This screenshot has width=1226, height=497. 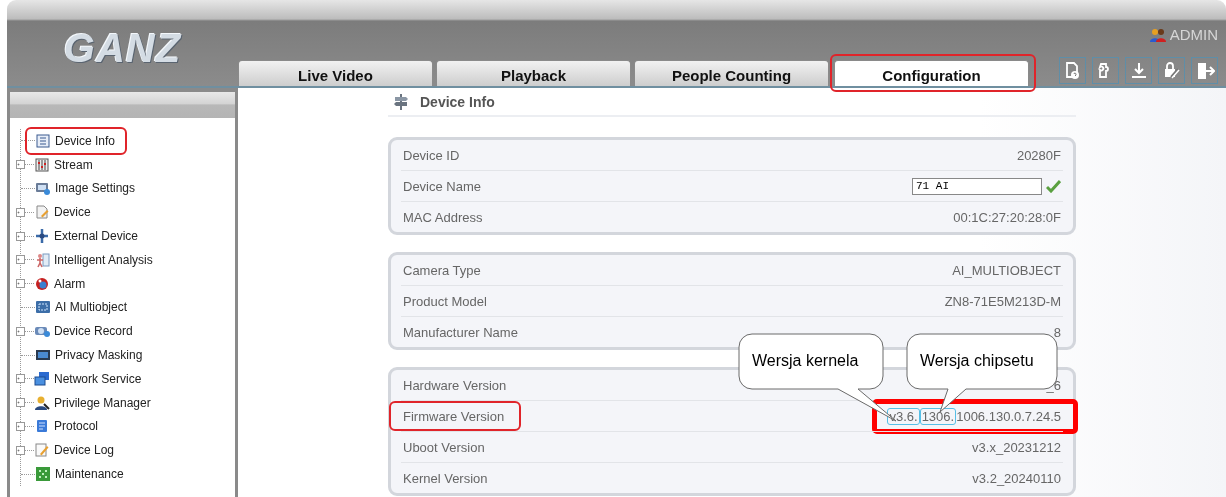 What do you see at coordinates (103, 259) in the screenshot?
I see `tree-item: Intelligent Analysis` at bounding box center [103, 259].